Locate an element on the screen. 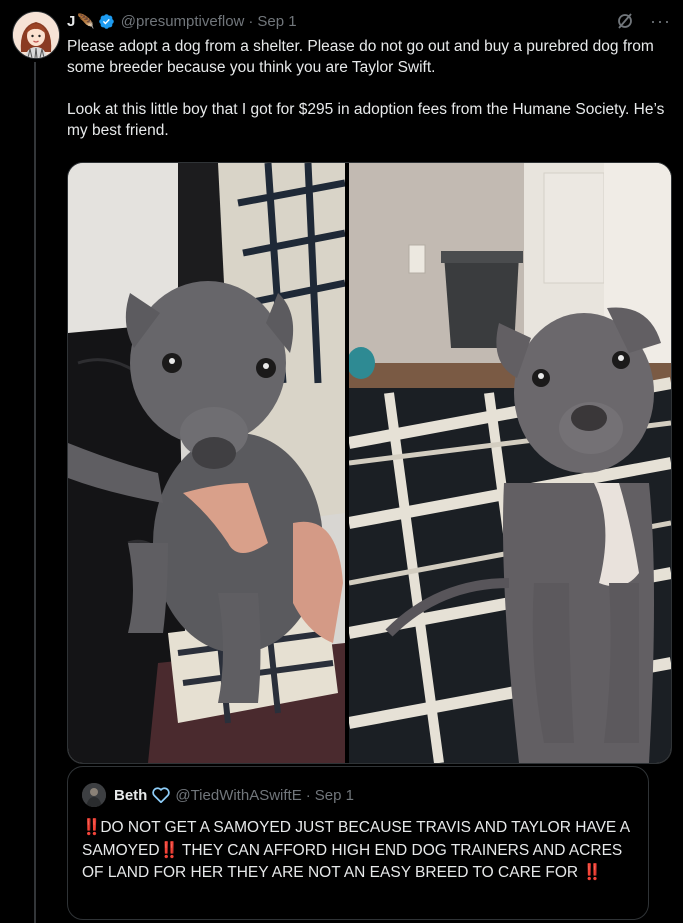 This screenshot has width=683, height=923. more-options-icon: ··· is located at coordinates (660, 21).